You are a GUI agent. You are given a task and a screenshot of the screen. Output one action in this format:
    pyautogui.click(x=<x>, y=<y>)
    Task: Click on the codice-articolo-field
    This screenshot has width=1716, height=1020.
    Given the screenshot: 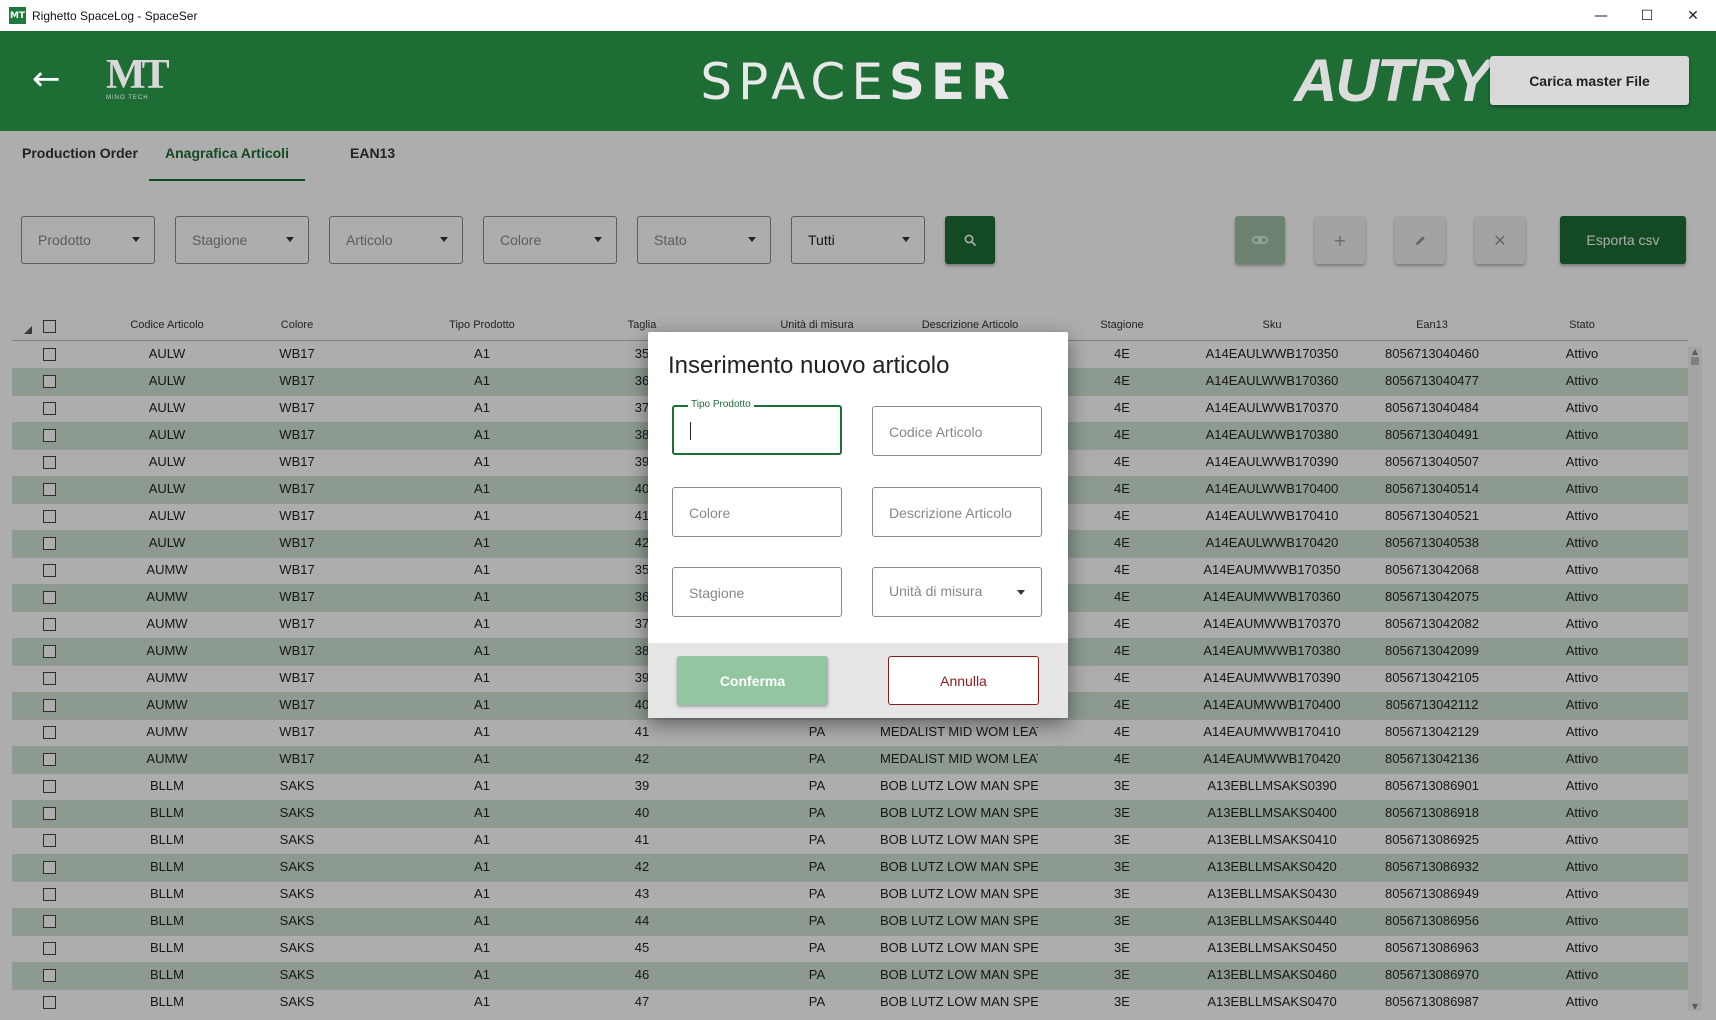 What is the action you would take?
    pyautogui.click(x=957, y=431)
    